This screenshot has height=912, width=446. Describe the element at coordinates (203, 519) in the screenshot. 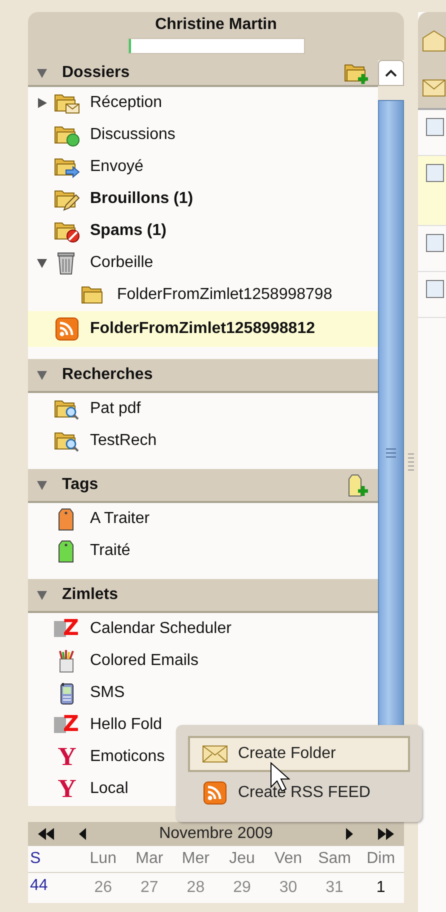

I see `folder-item: A Traiter` at that location.